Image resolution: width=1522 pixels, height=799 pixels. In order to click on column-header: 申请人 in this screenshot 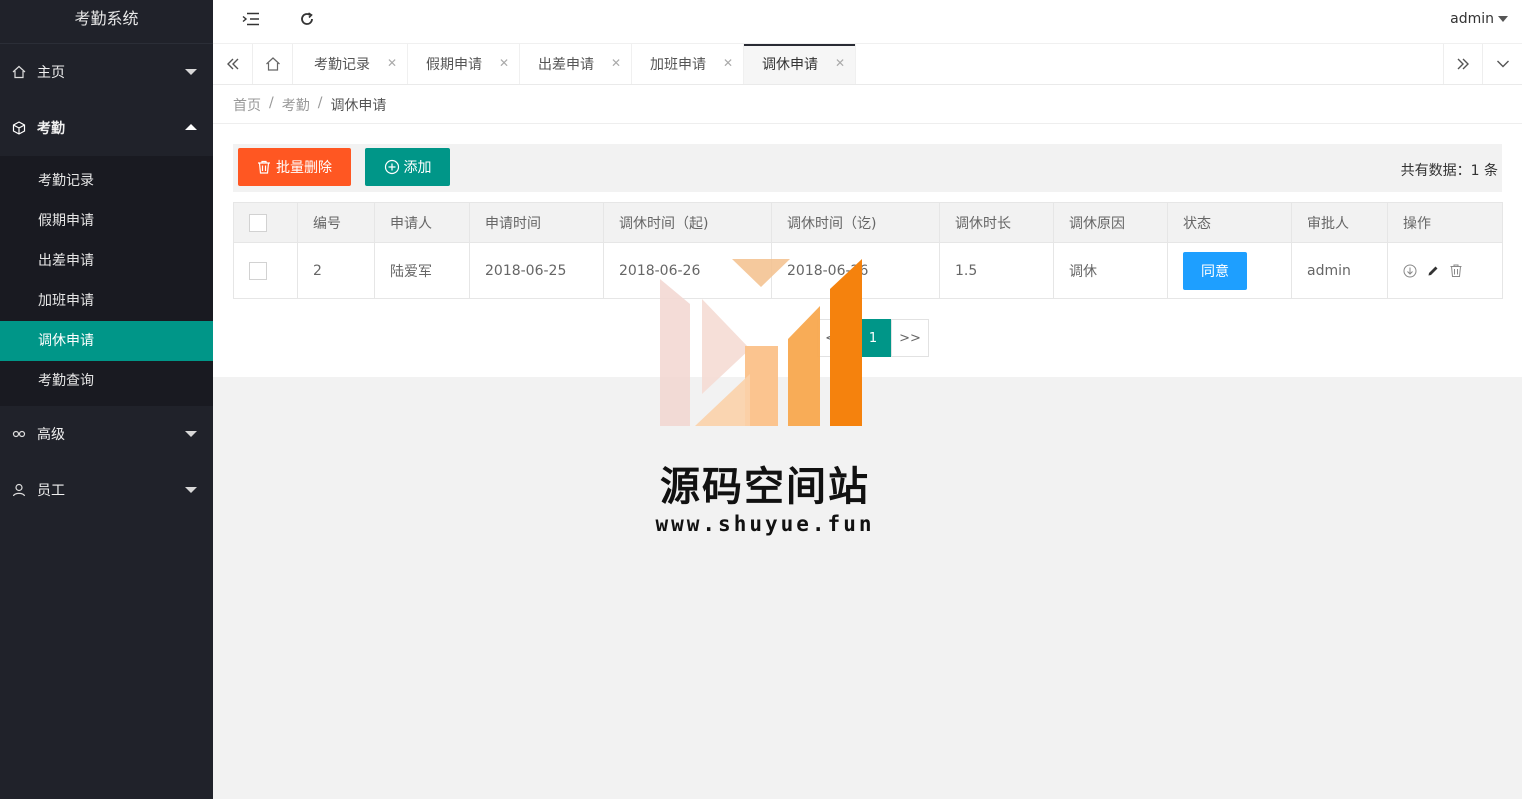, I will do `click(422, 222)`.